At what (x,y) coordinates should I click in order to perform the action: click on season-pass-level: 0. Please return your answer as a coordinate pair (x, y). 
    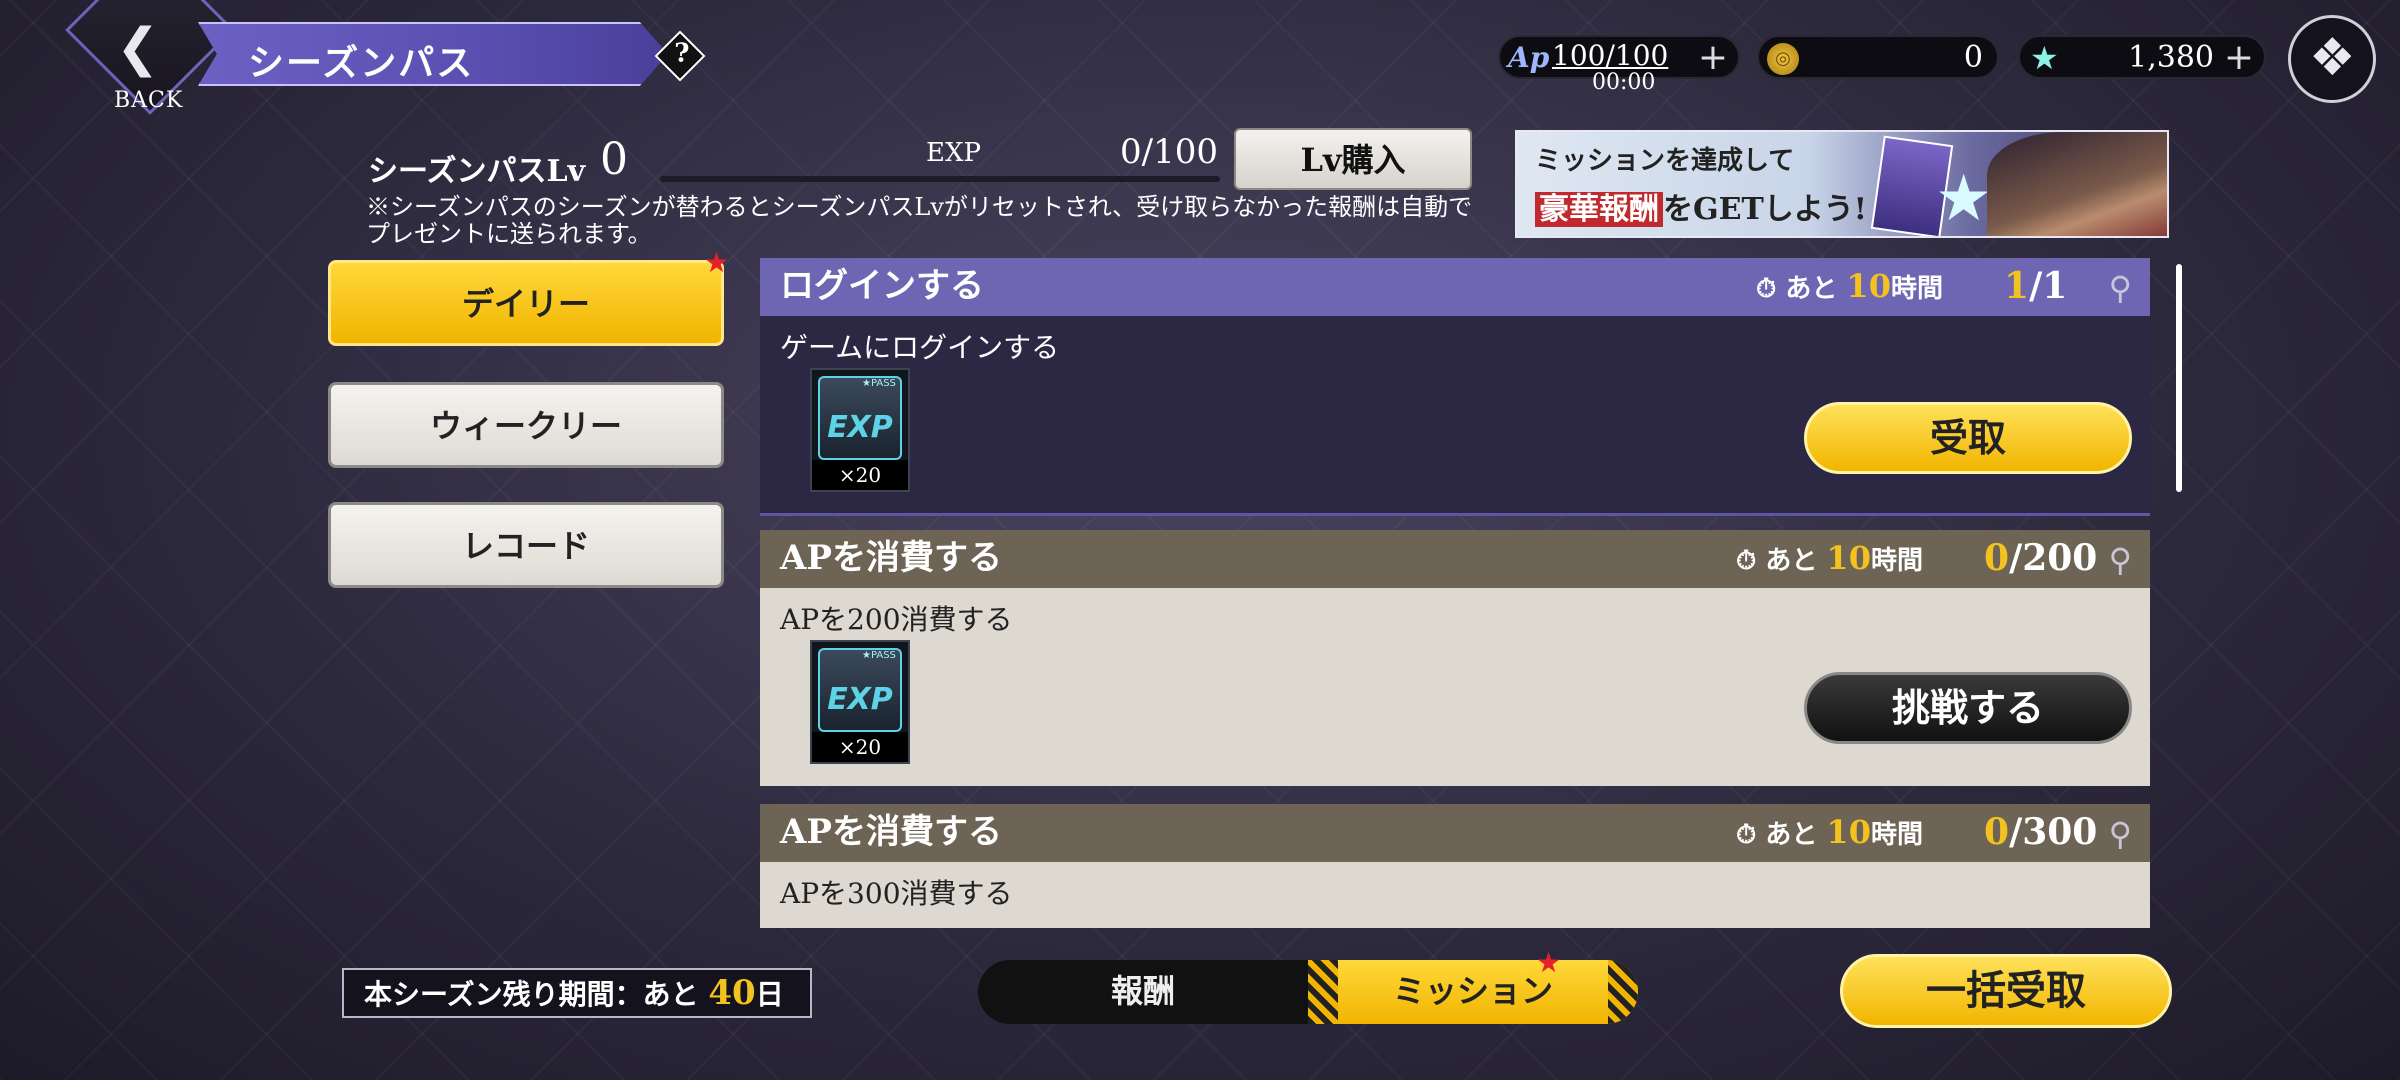
    Looking at the image, I should click on (614, 159).